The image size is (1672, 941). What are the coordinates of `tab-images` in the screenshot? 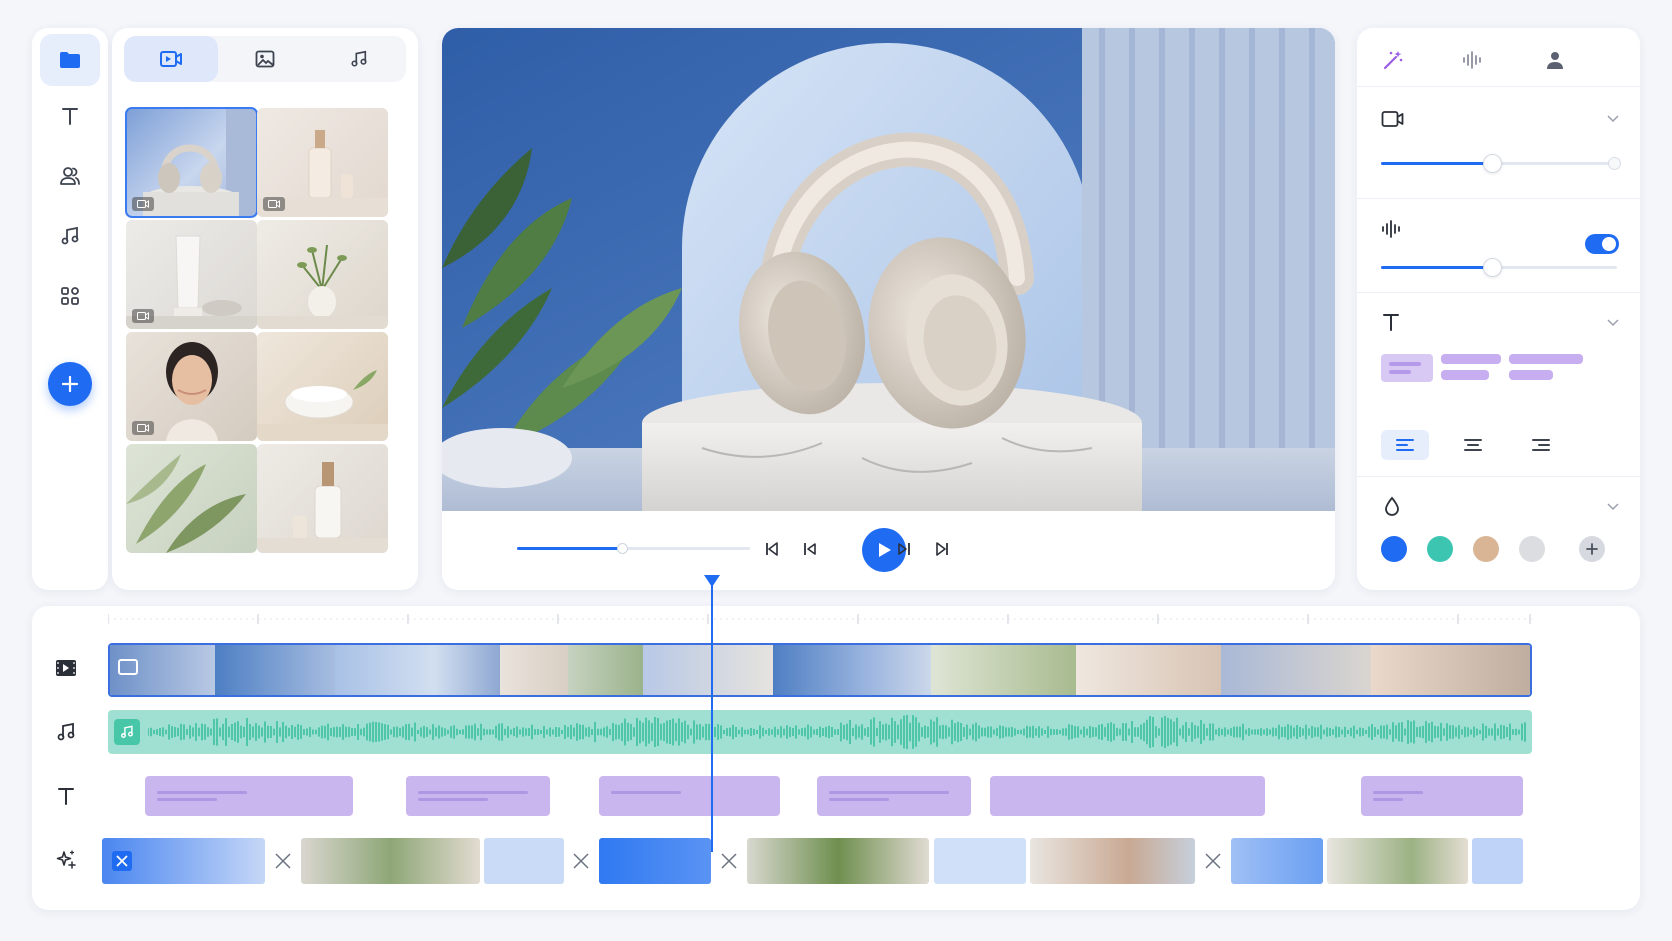 It's located at (265, 59).